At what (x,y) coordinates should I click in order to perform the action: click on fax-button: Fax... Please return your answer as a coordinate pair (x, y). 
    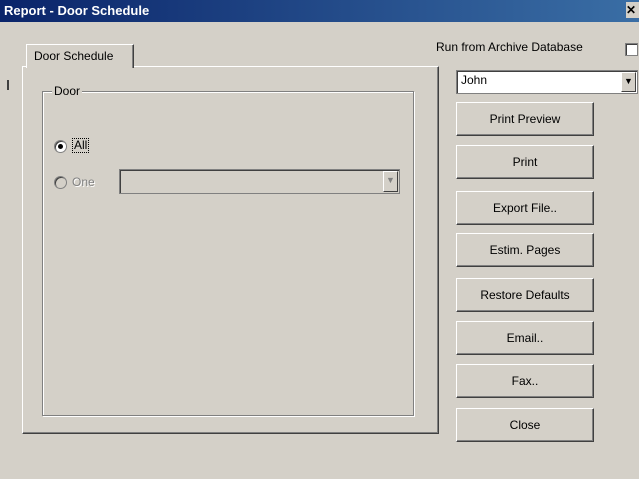
    Looking at the image, I should click on (525, 381).